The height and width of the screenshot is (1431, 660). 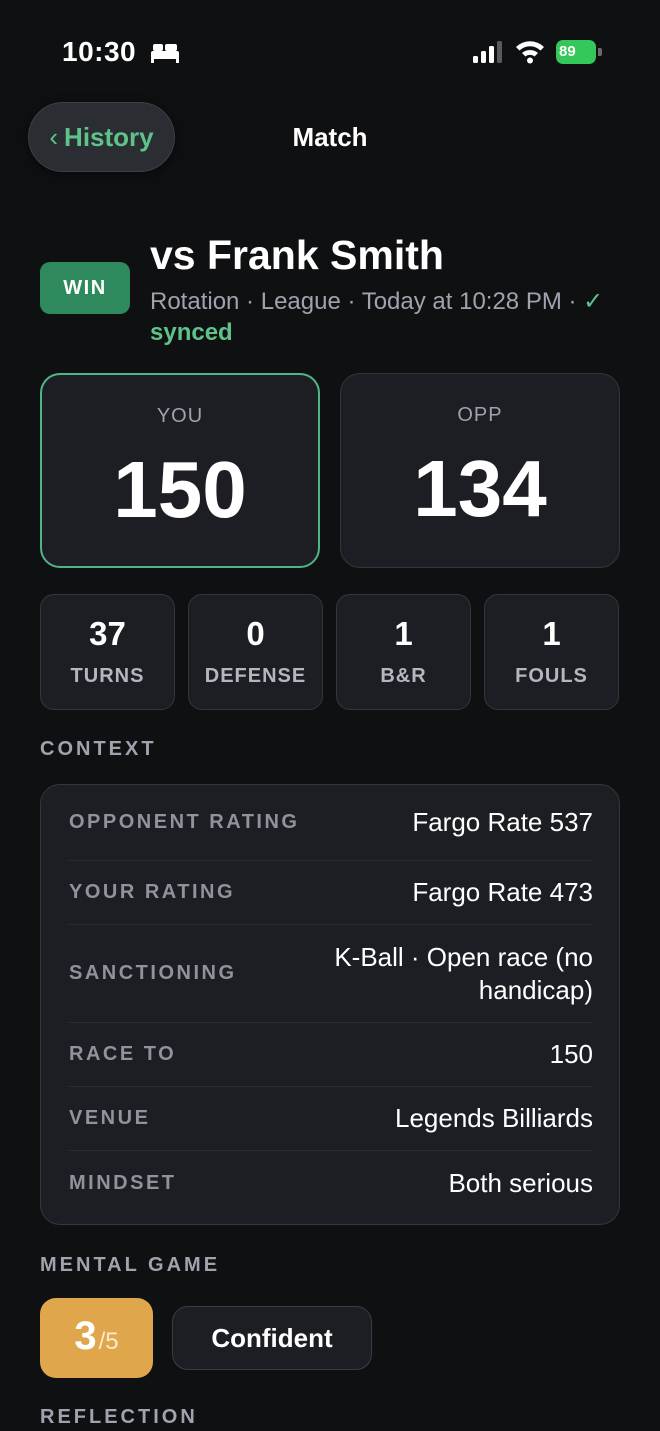 I want to click on context-value: Both serious, so click(x=520, y=1182).